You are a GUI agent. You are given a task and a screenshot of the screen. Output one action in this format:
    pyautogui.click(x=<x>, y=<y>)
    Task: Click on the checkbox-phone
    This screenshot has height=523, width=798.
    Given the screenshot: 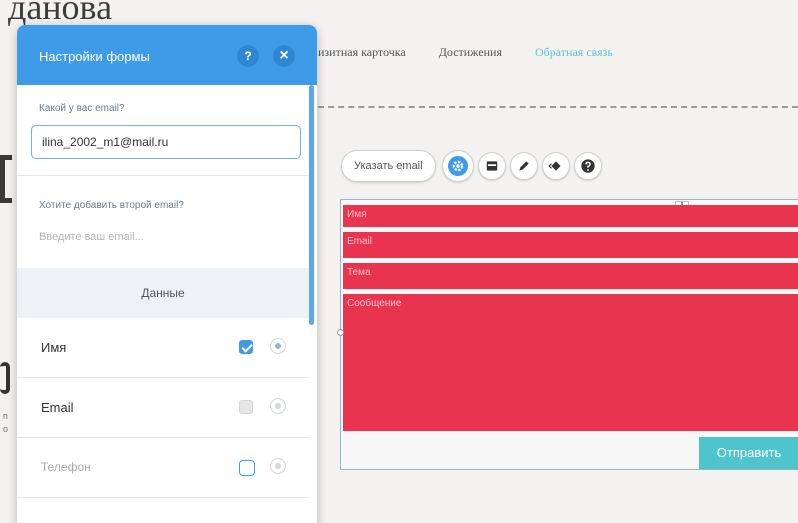 What is the action you would take?
    pyautogui.click(x=247, y=468)
    